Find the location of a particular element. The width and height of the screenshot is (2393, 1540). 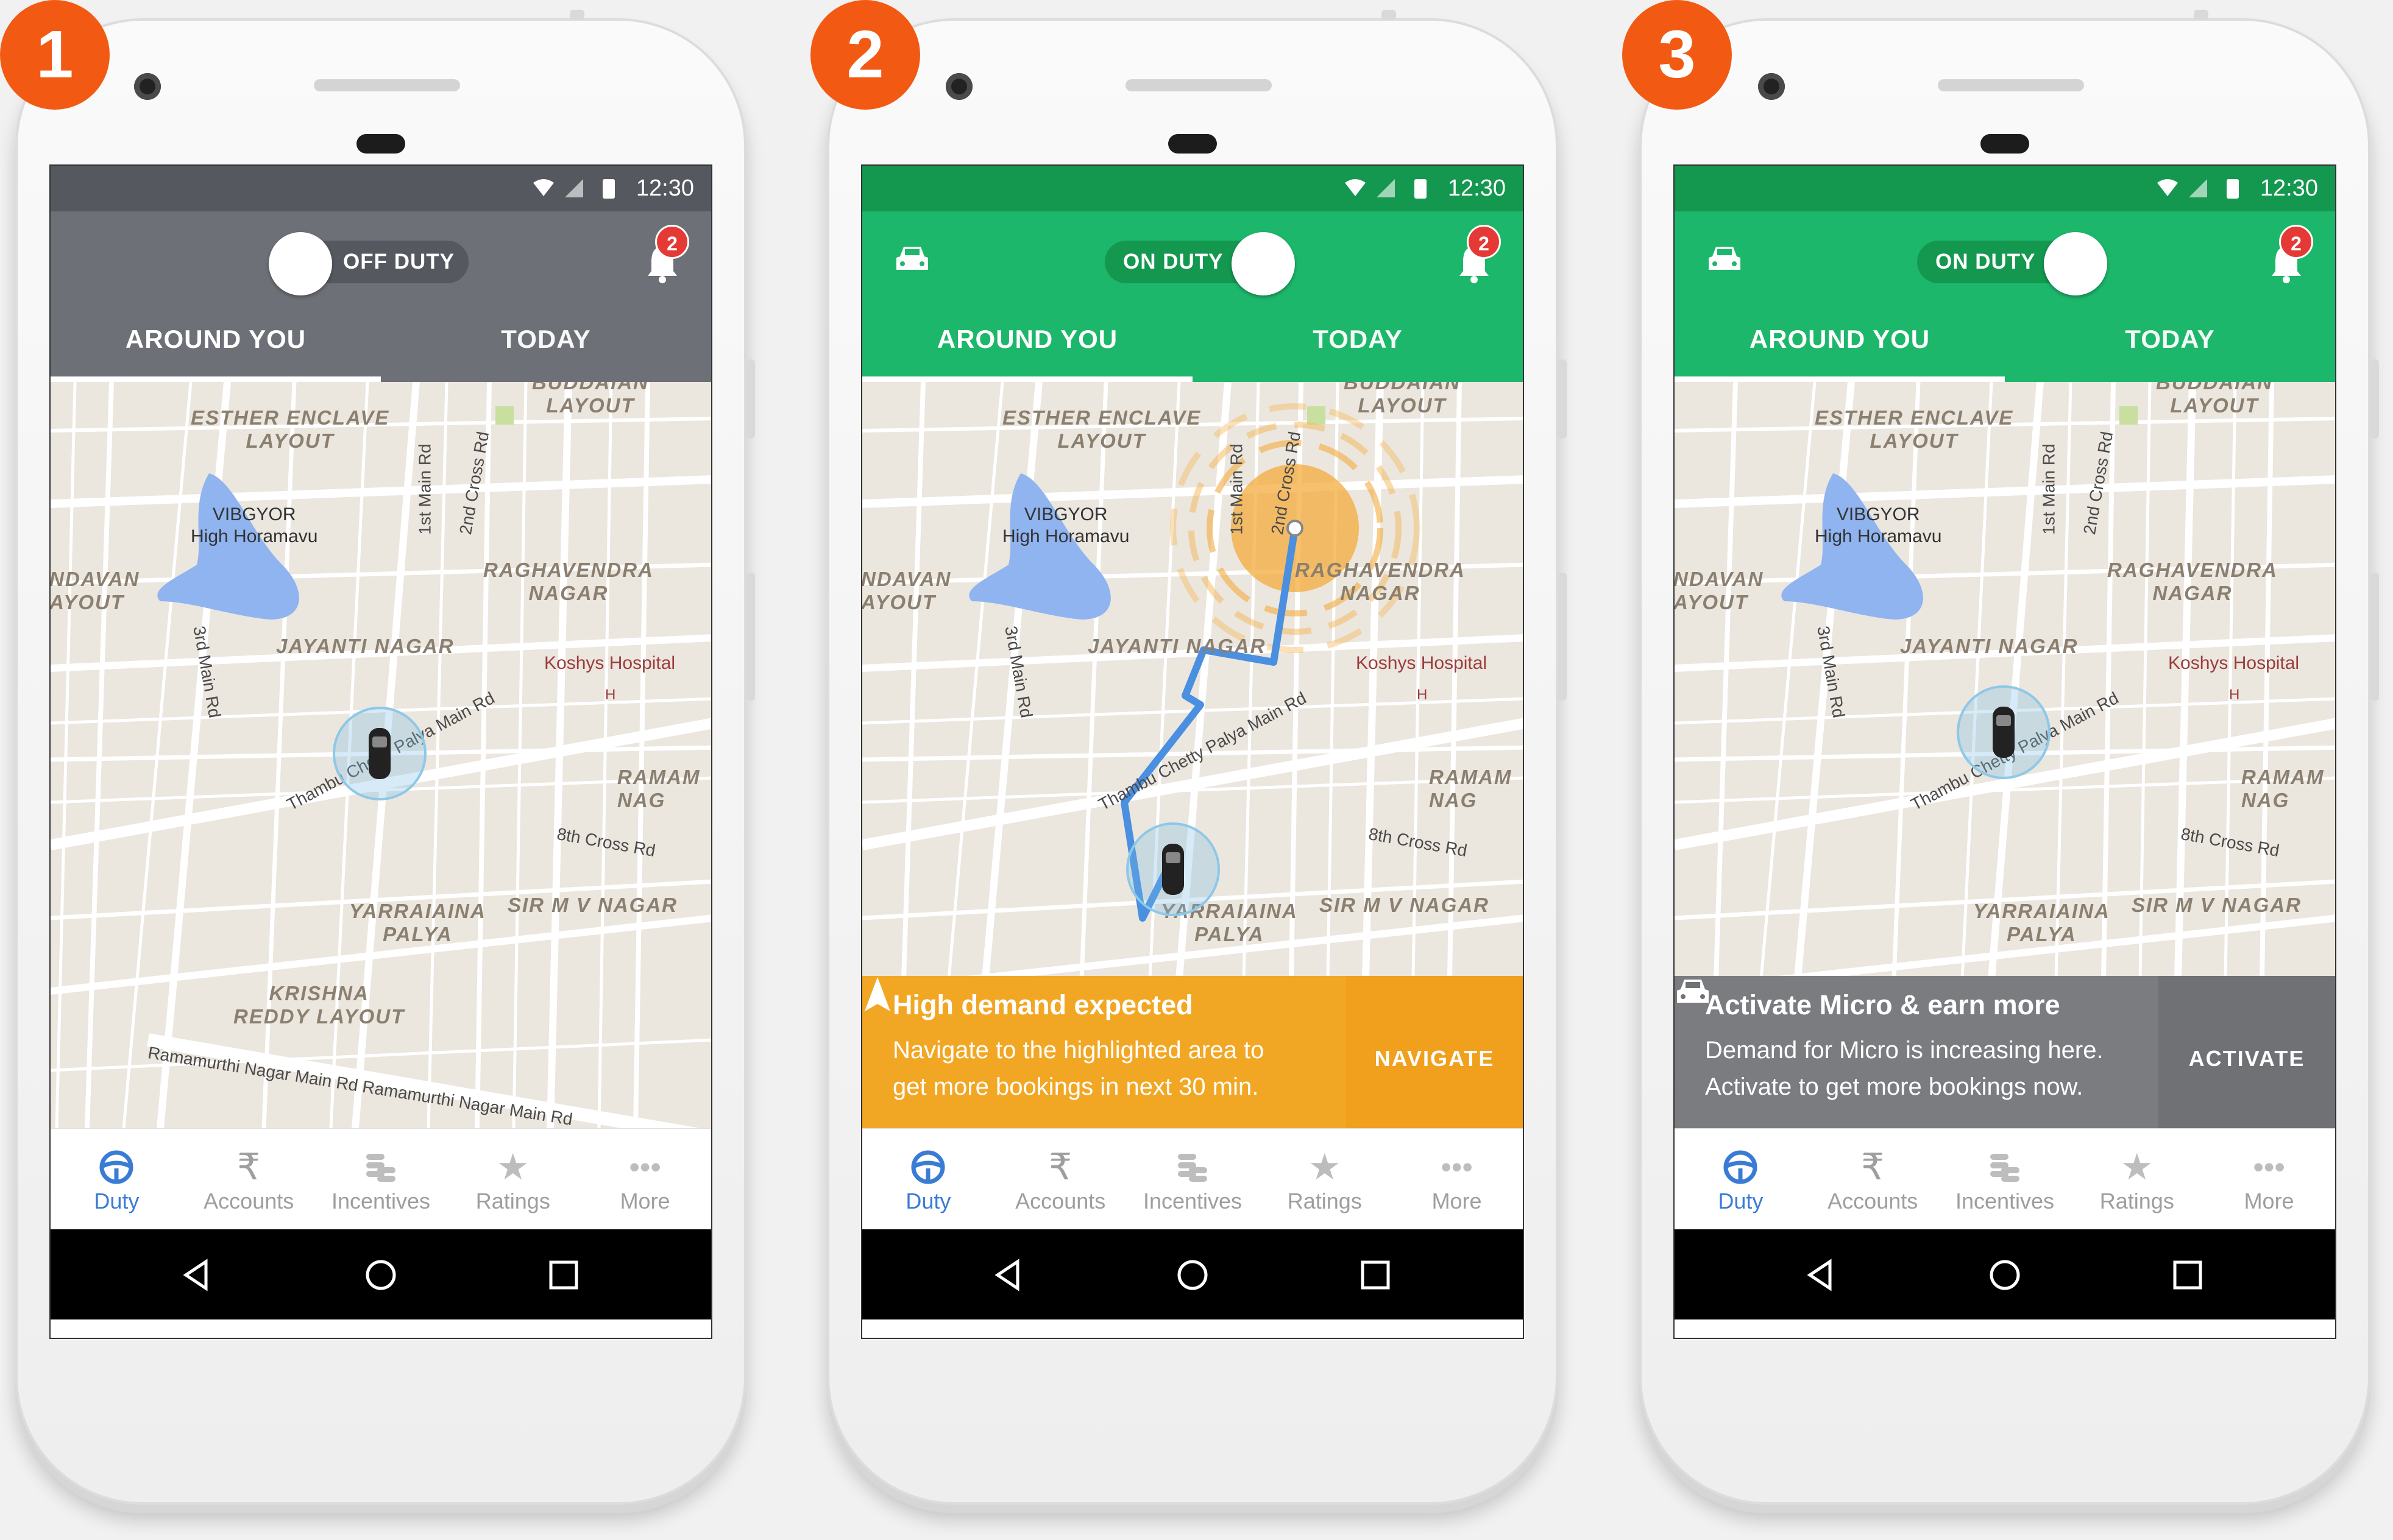

map-area-label: RAMAM NAG is located at coordinates (2283, 789).